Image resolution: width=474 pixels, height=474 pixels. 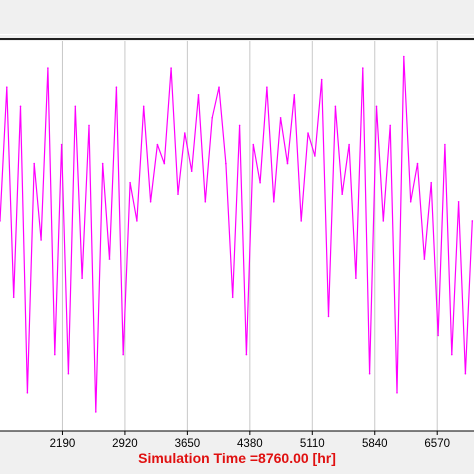 What do you see at coordinates (237, 458) in the screenshot?
I see `simulation-time-label: Simulation Time =8760.00 [hr]` at bounding box center [237, 458].